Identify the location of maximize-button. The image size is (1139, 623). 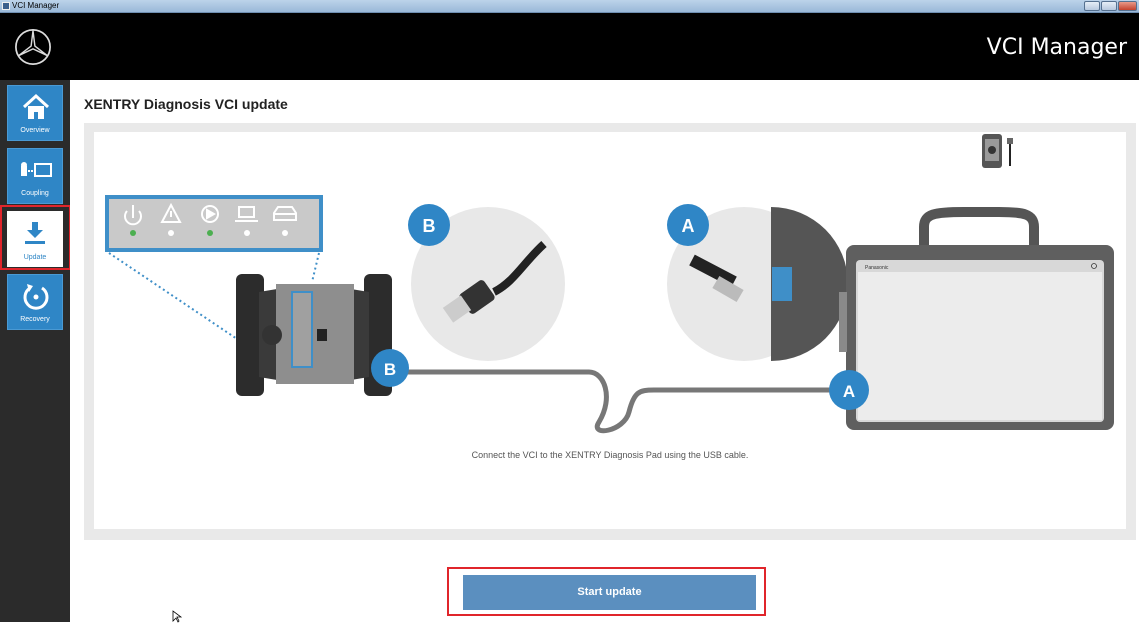
(1109, 6).